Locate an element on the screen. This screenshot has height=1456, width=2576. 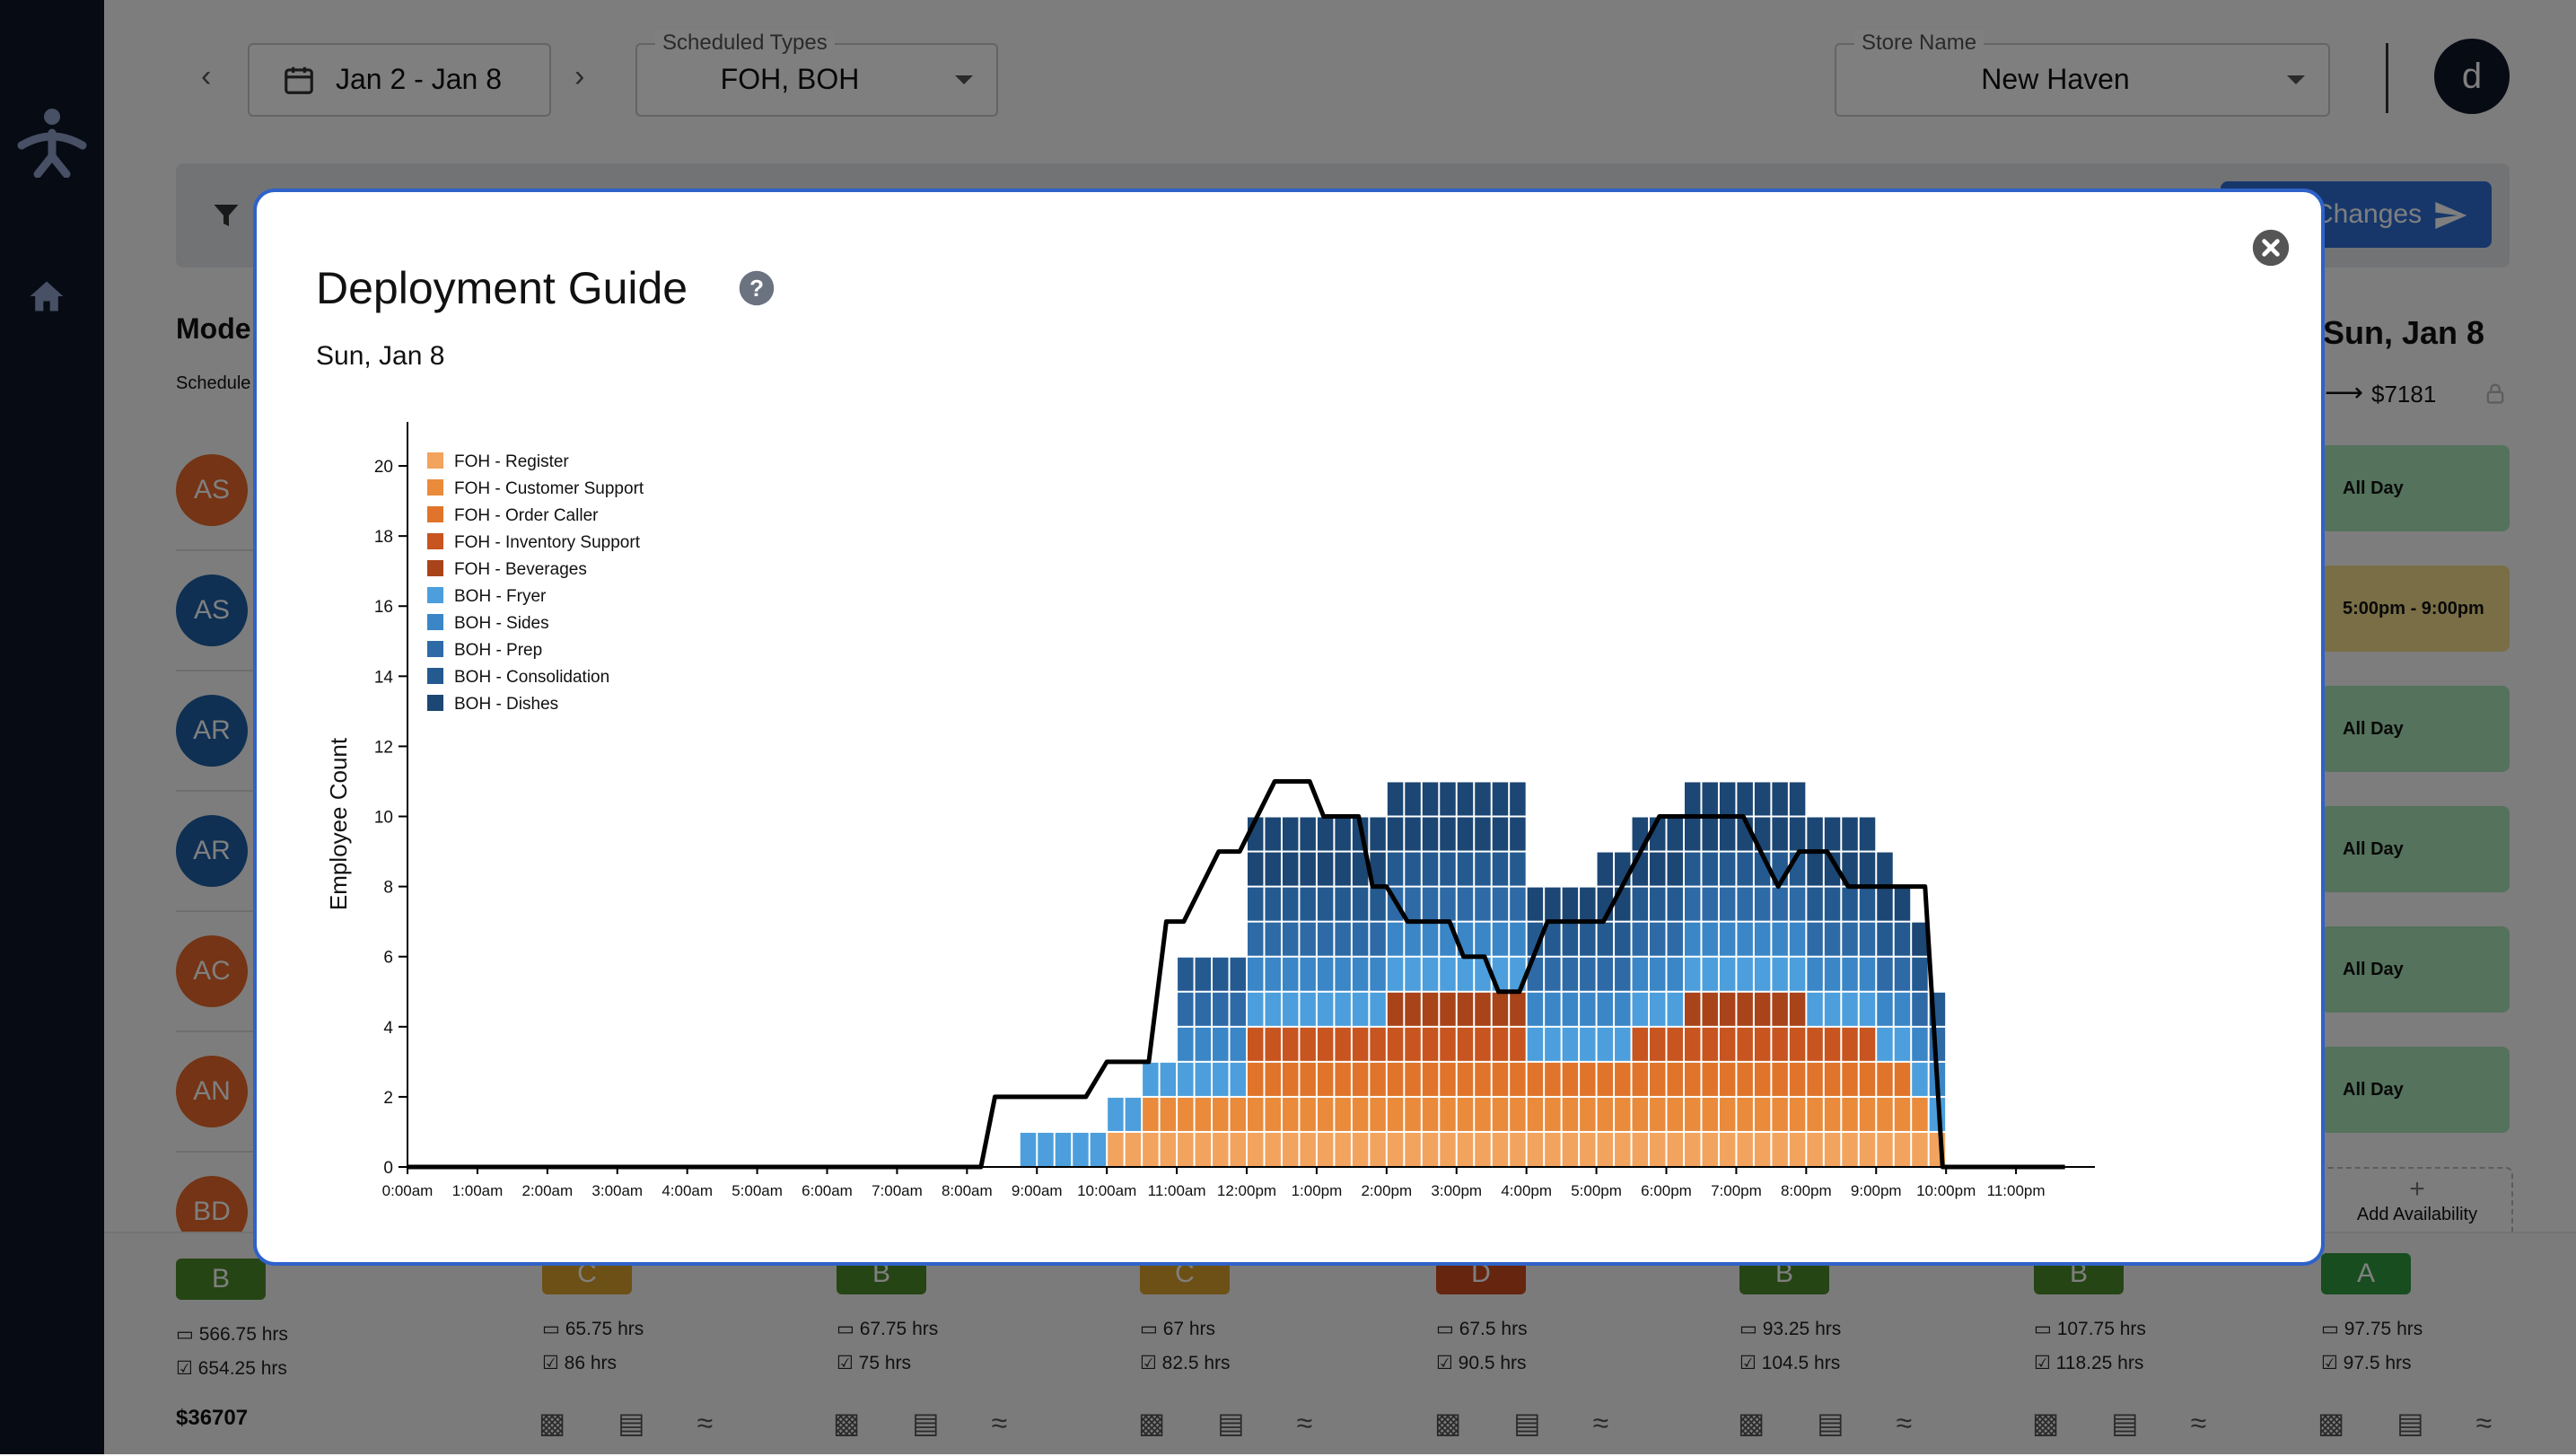
x-tick-label: 8:00am is located at coordinates (967, 1190).